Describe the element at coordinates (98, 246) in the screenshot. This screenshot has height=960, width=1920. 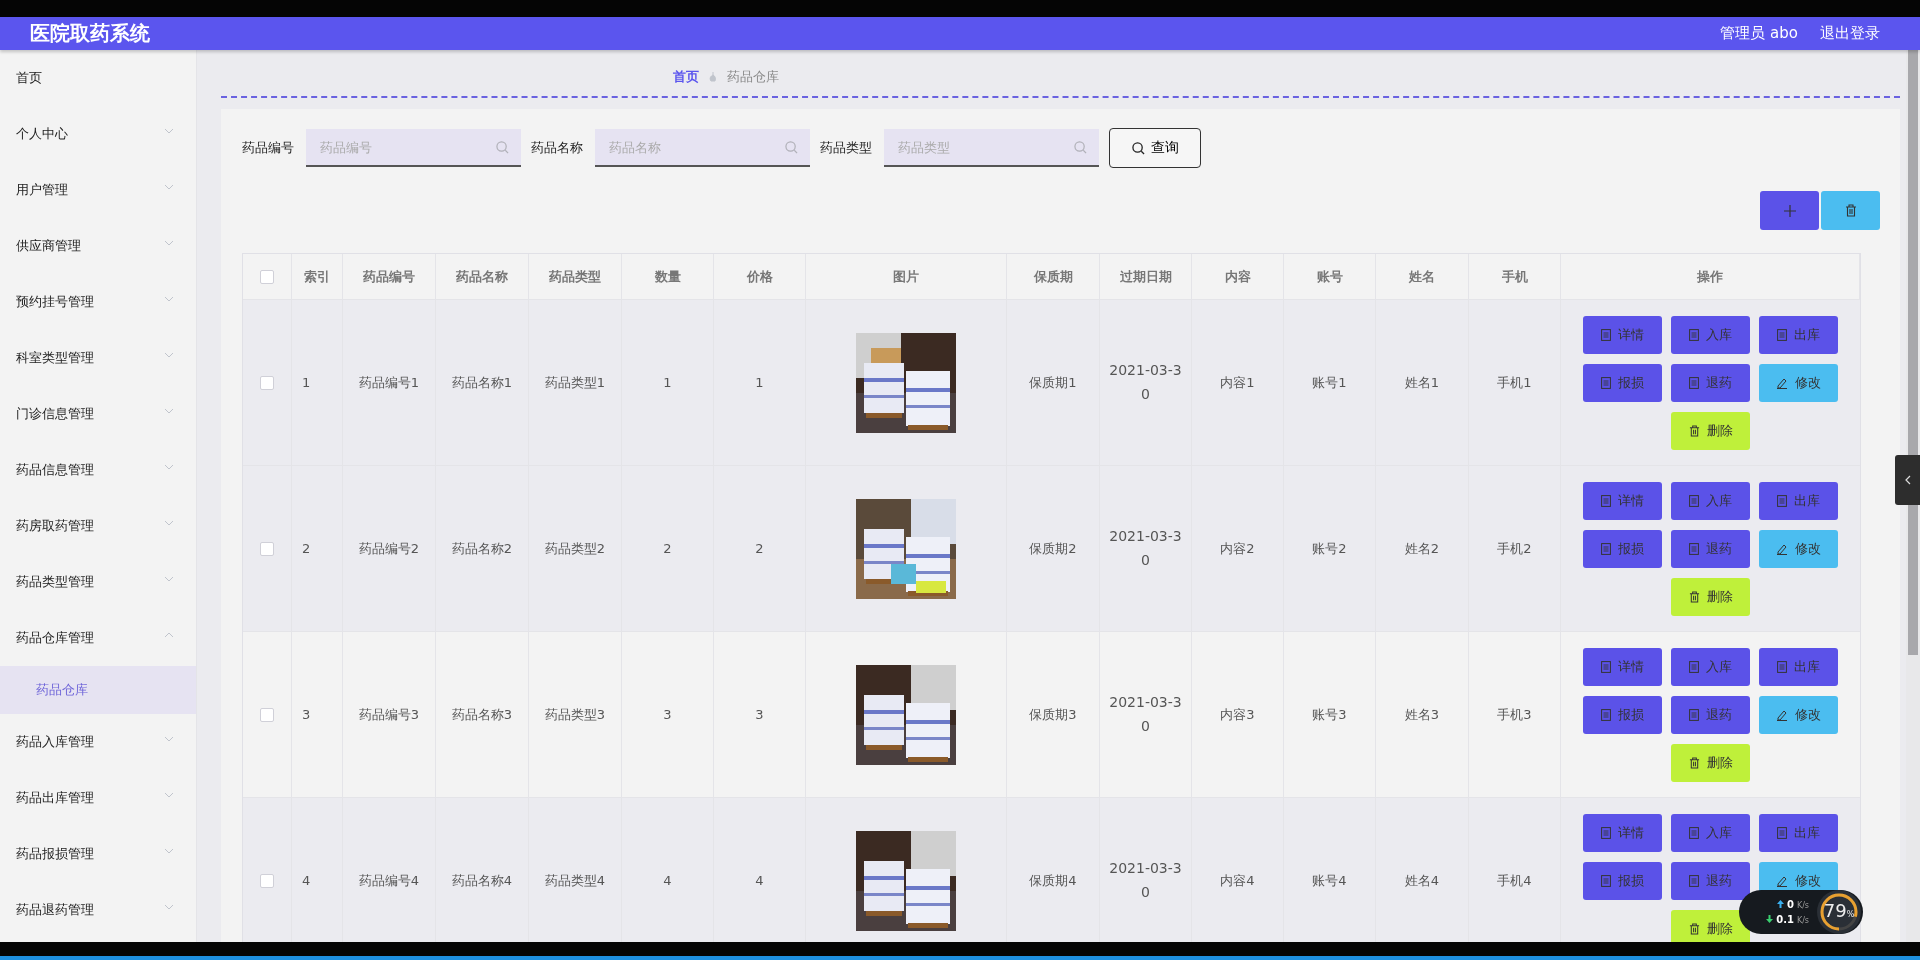
I see `sidebar-item: 供应商管理` at that location.